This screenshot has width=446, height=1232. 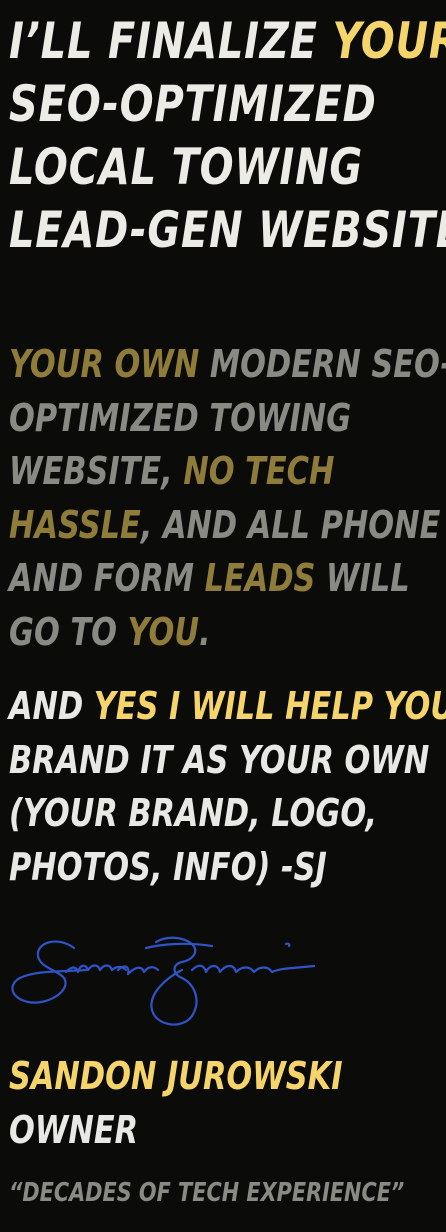 I want to click on offer-line-4: HASSLE, AND ALL PHONE, so click(x=224, y=526).